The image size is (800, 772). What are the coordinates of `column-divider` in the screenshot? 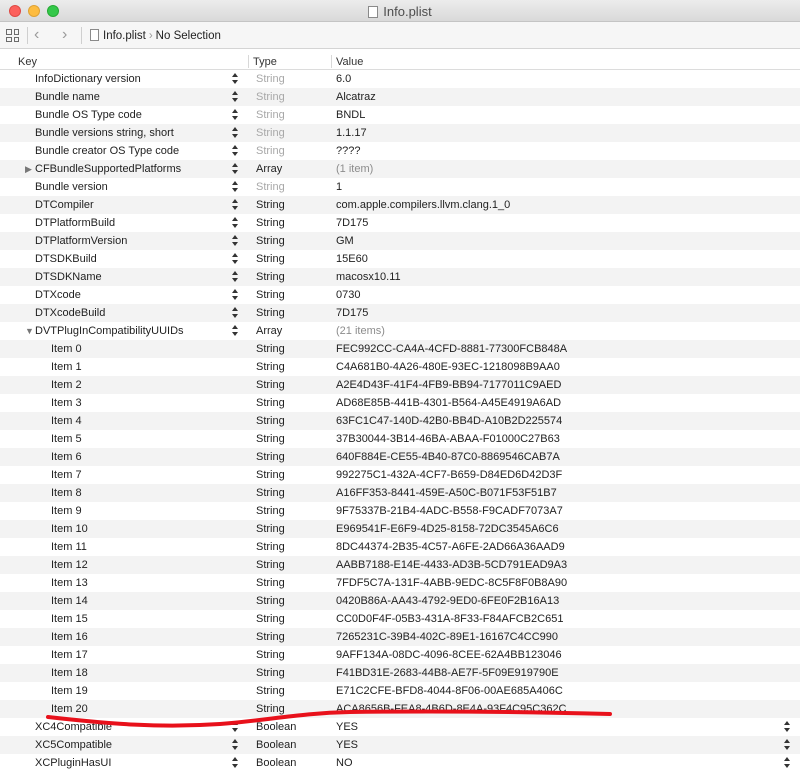 It's located at (331, 61).